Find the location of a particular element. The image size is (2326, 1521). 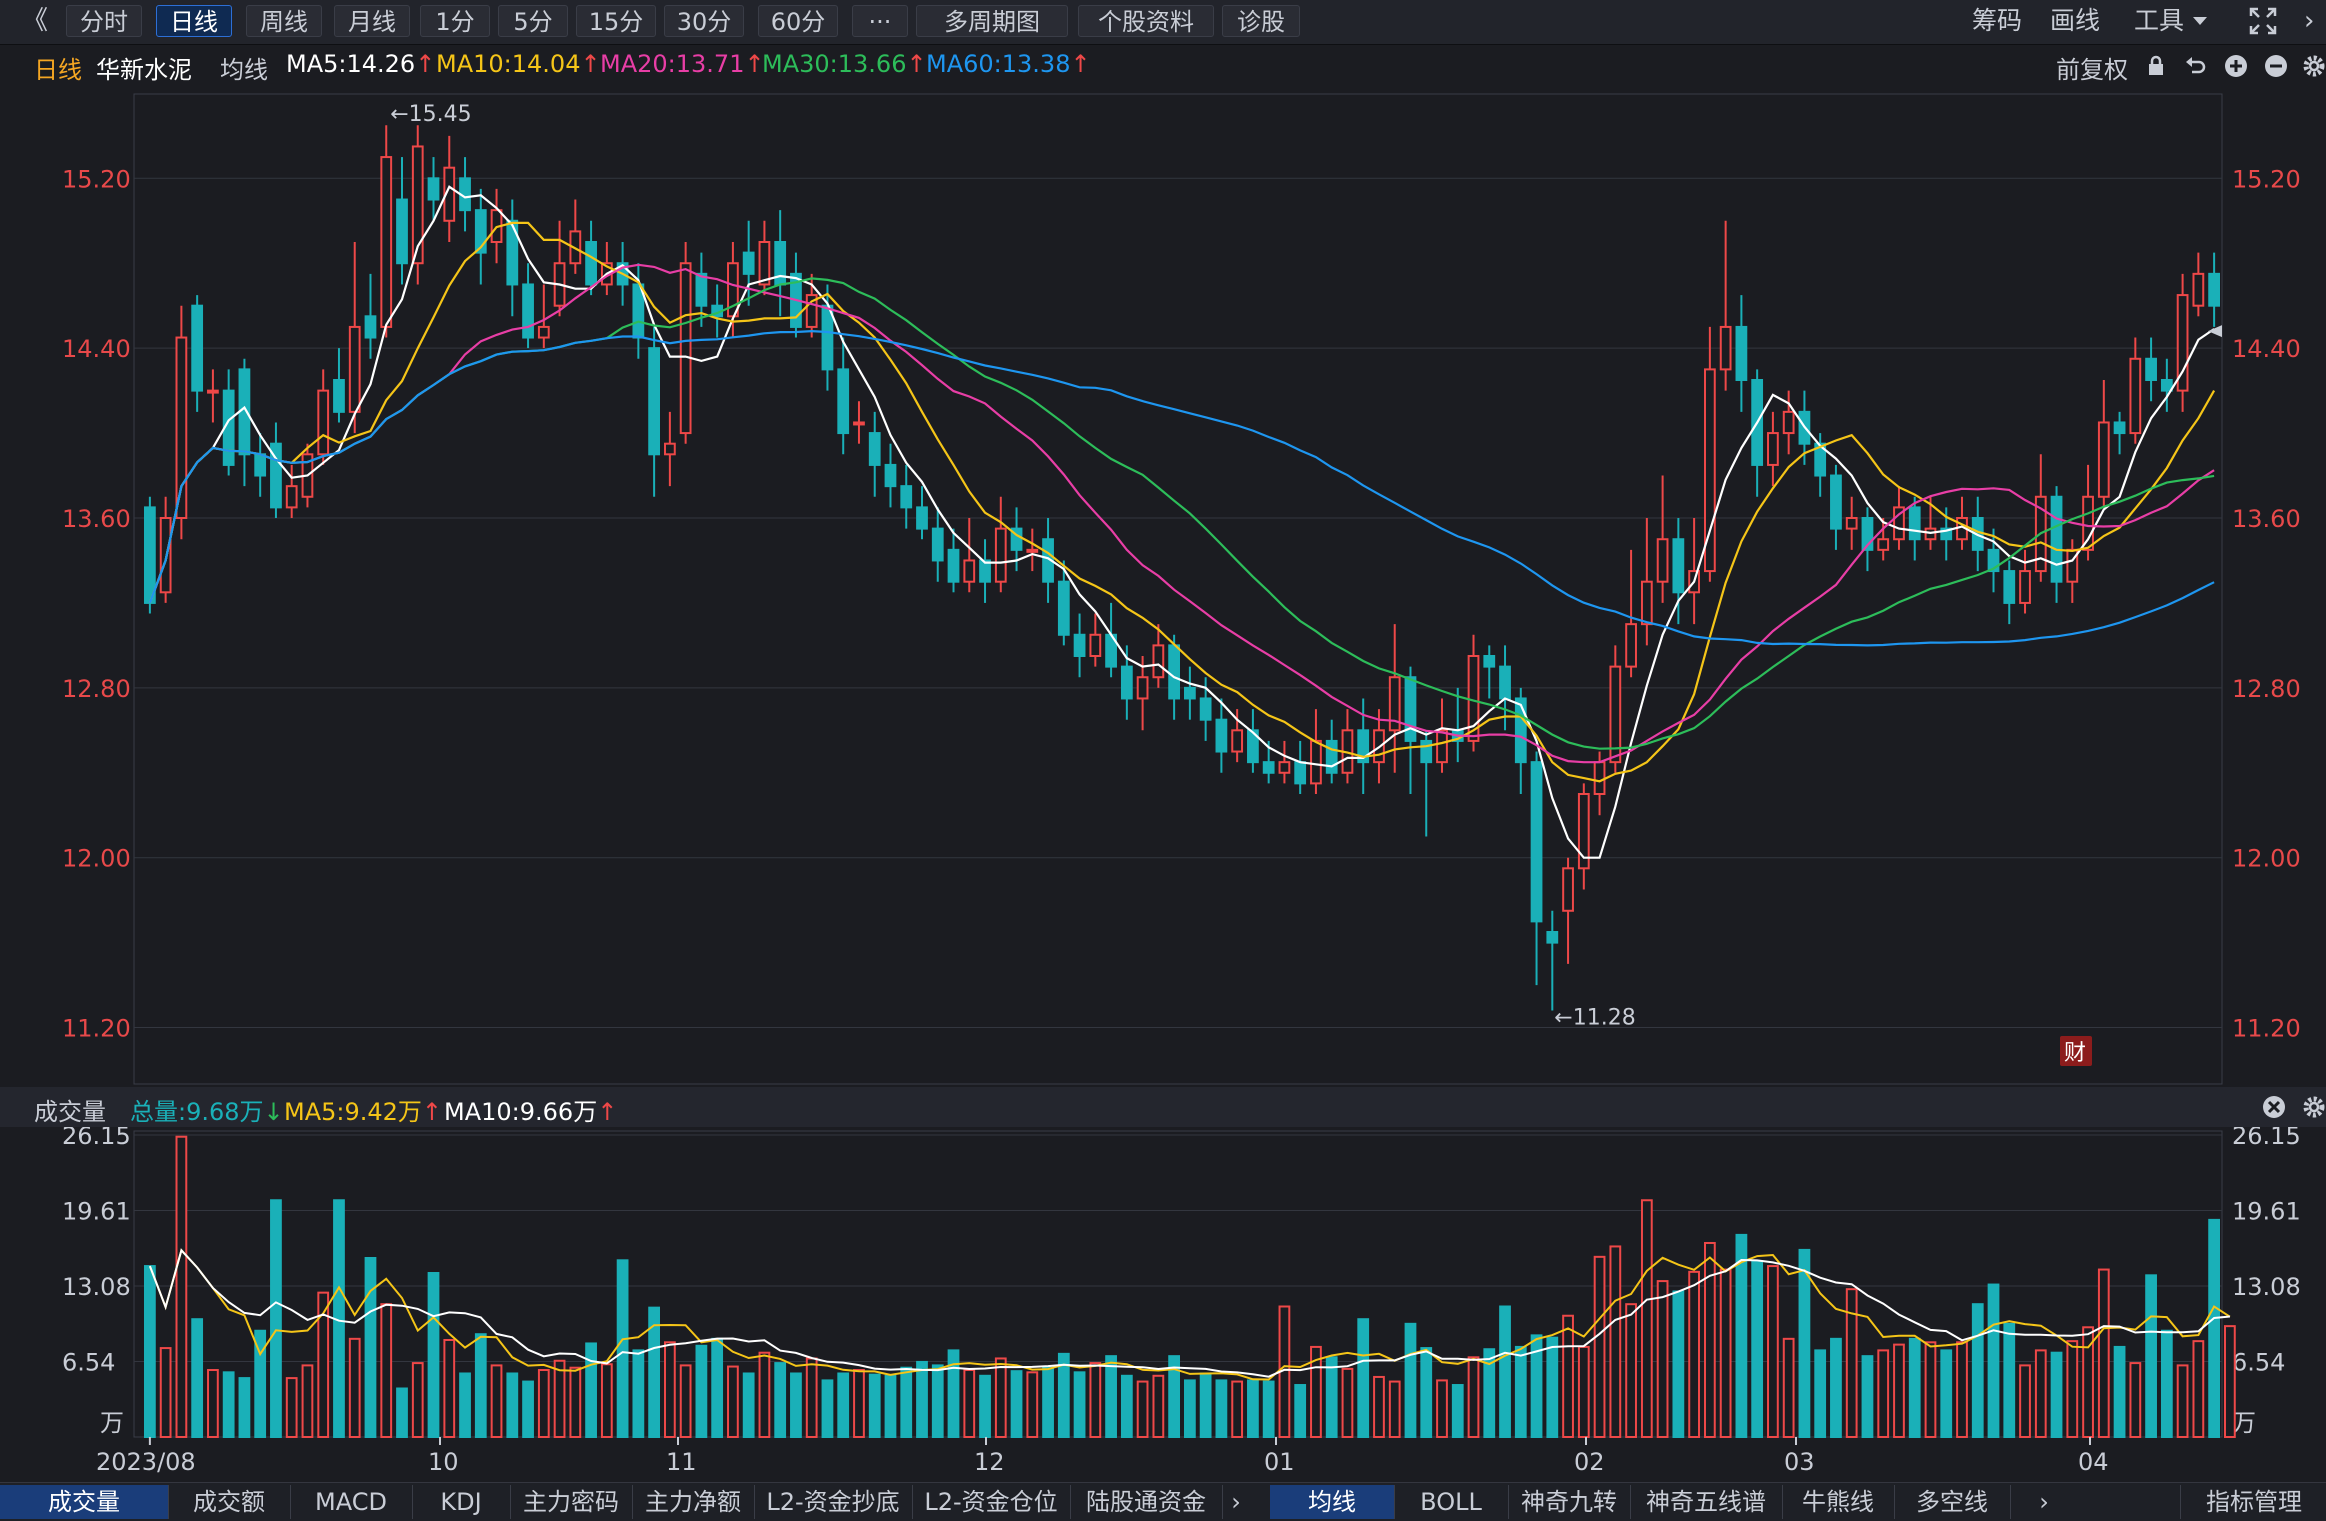

overlay-tab-5: 多空线 is located at coordinates (1952, 1502).